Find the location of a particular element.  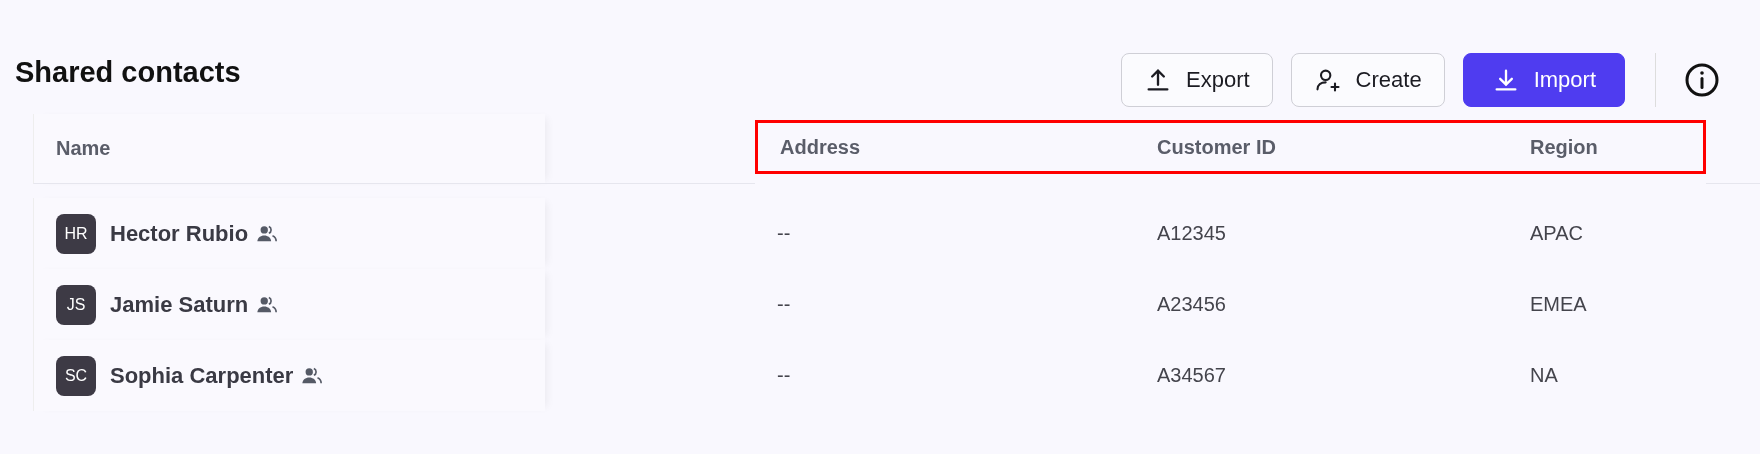

table-cell-text: APAC is located at coordinates (1556, 233).